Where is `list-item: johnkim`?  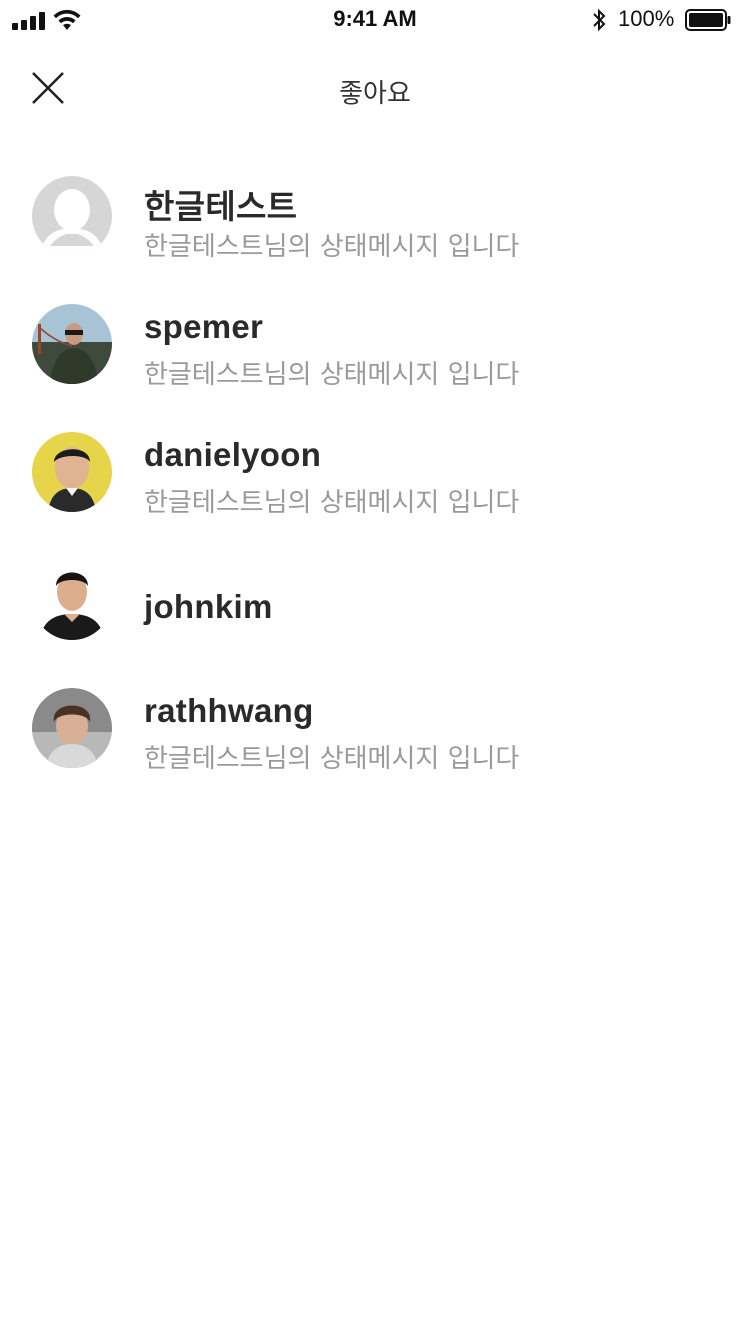 list-item: johnkim is located at coordinates (375, 598).